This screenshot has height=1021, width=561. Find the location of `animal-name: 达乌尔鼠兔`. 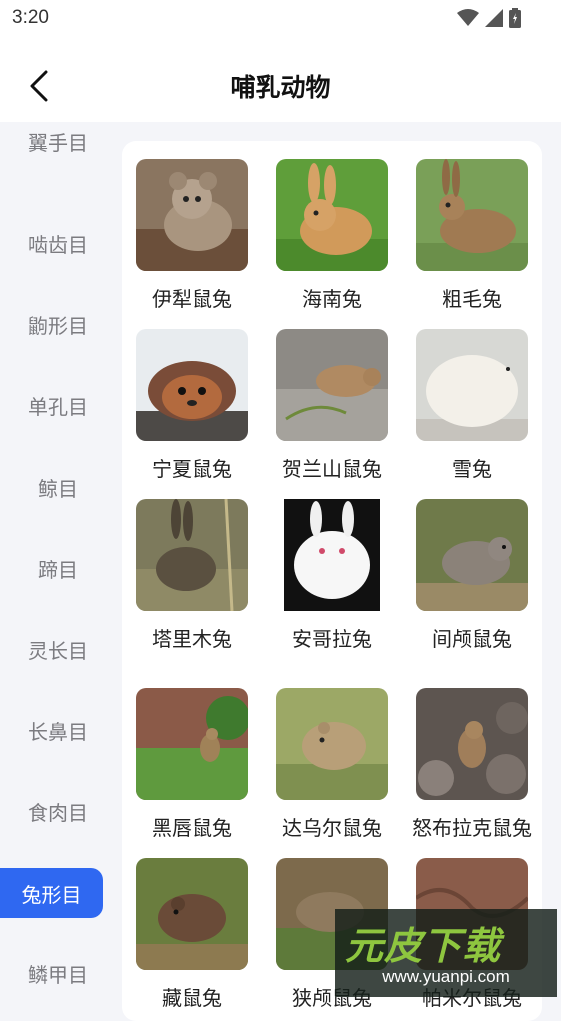

animal-name: 达乌尔鼠兔 is located at coordinates (332, 828).